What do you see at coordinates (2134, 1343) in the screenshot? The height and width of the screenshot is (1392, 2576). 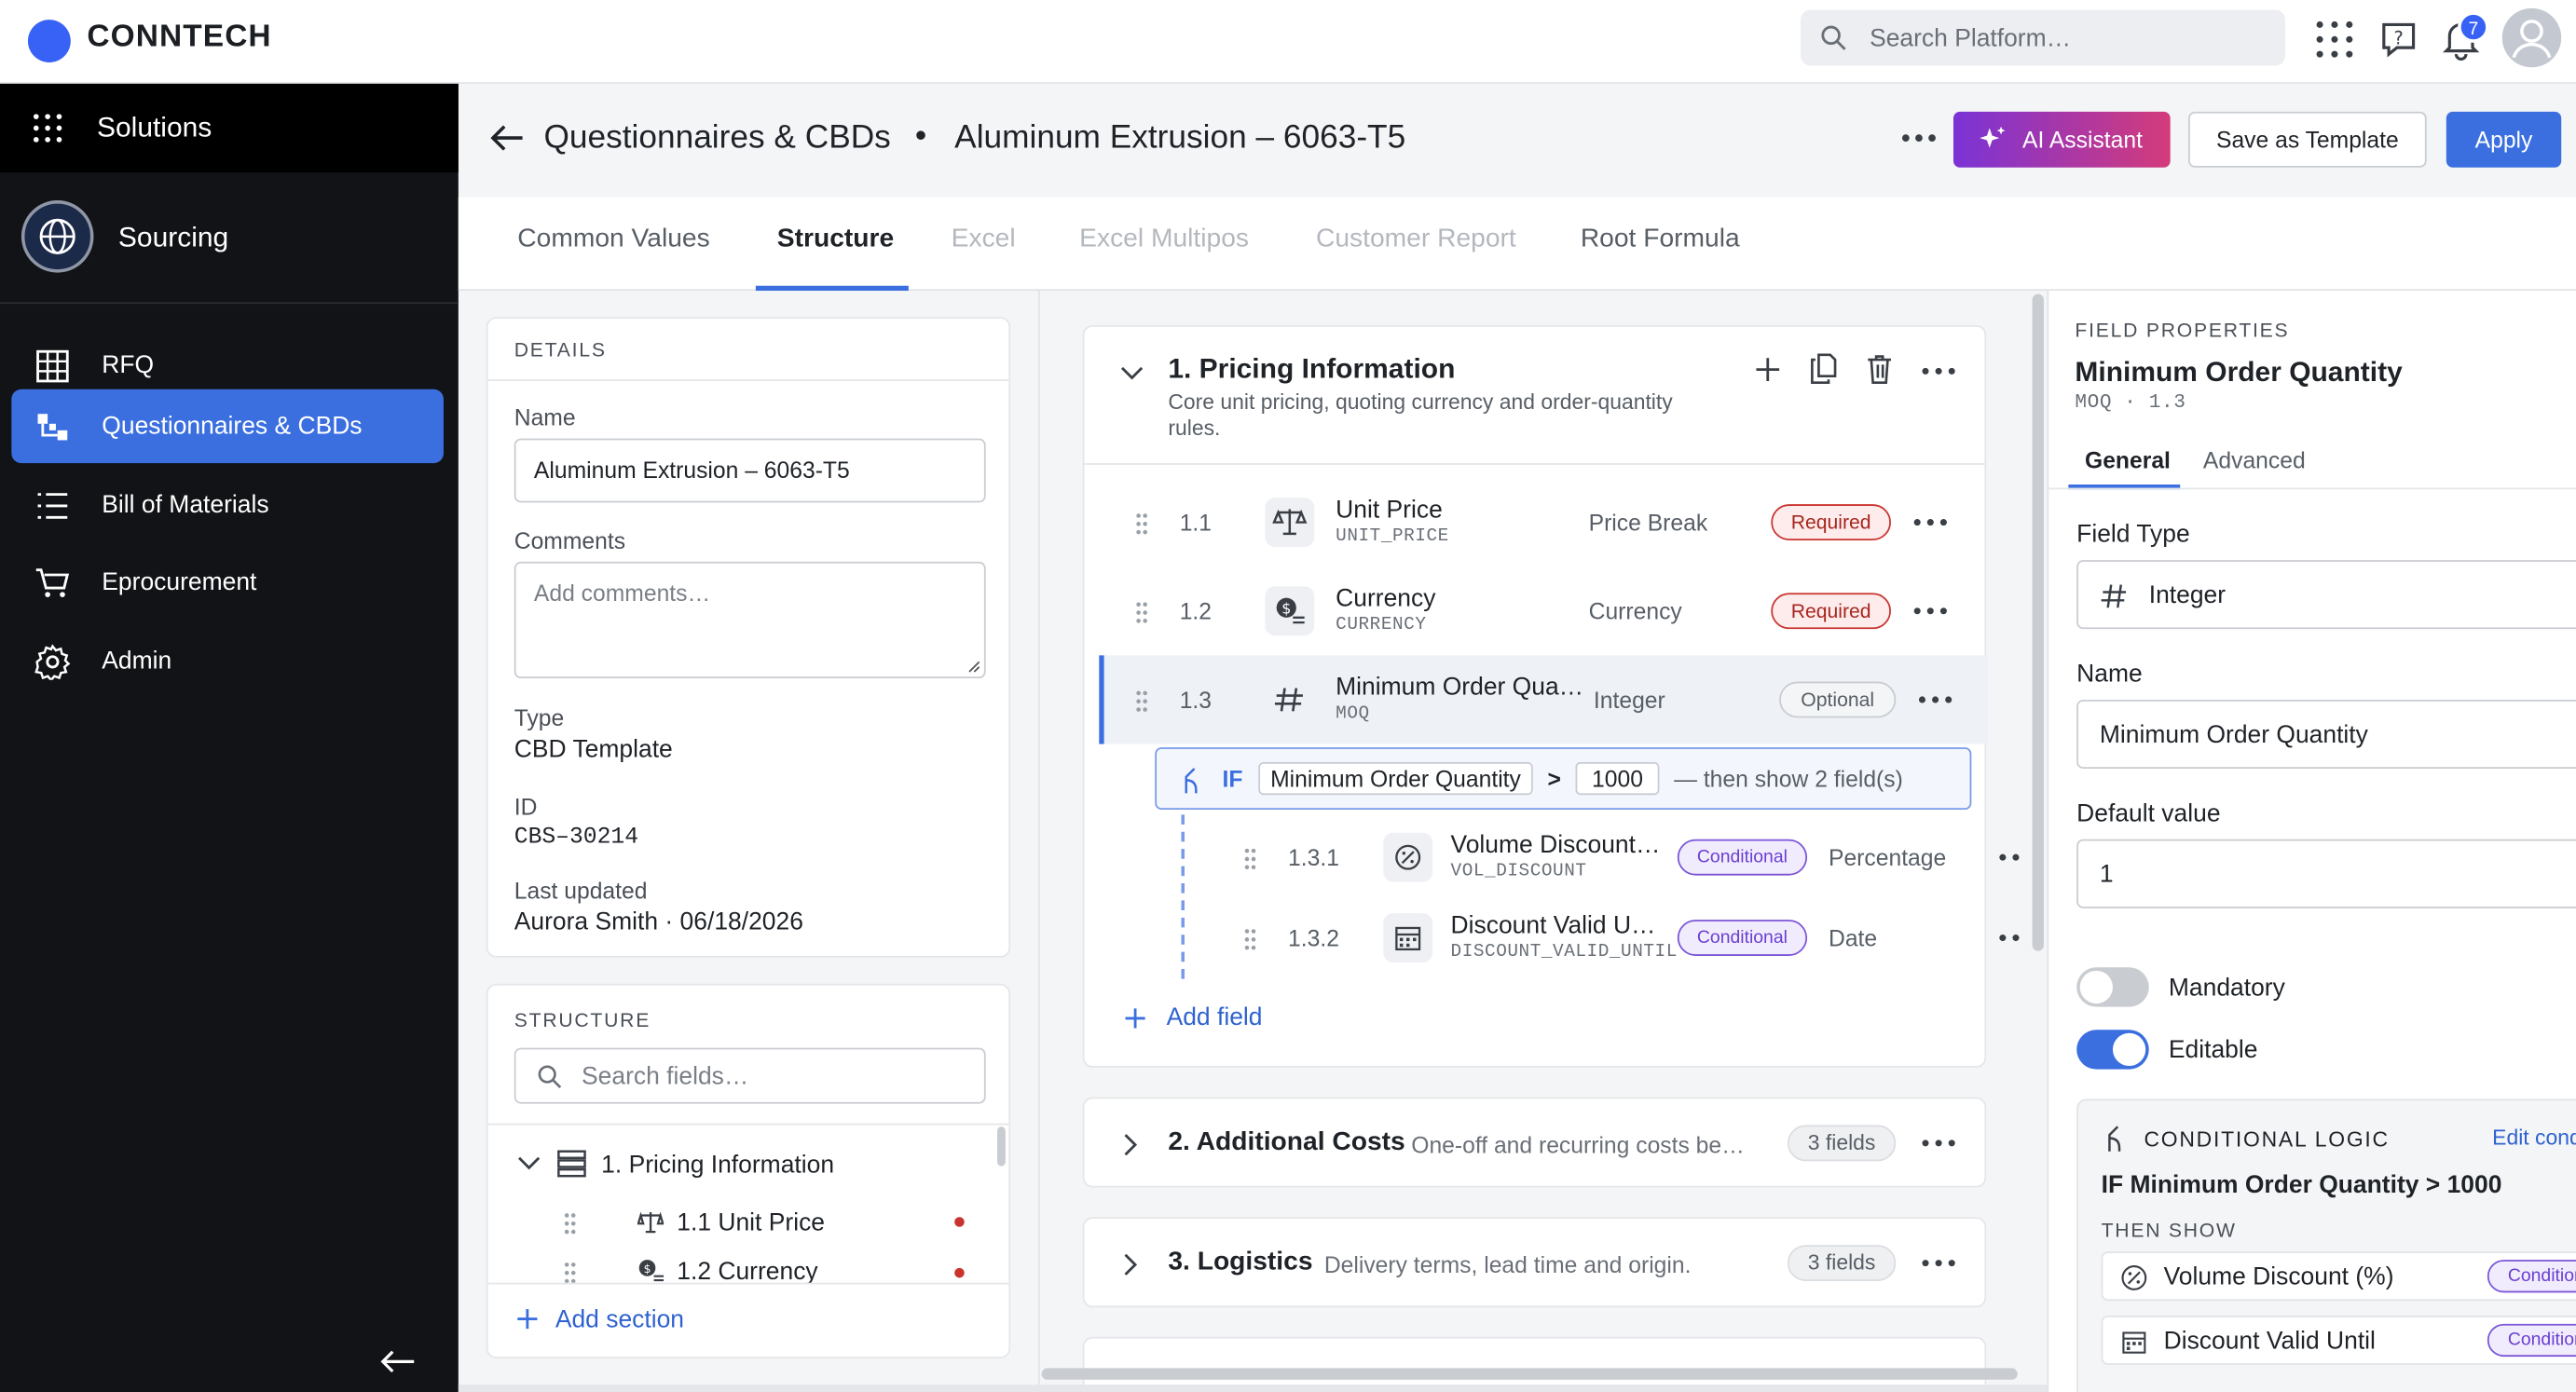 I see `calendar-icon` at bounding box center [2134, 1343].